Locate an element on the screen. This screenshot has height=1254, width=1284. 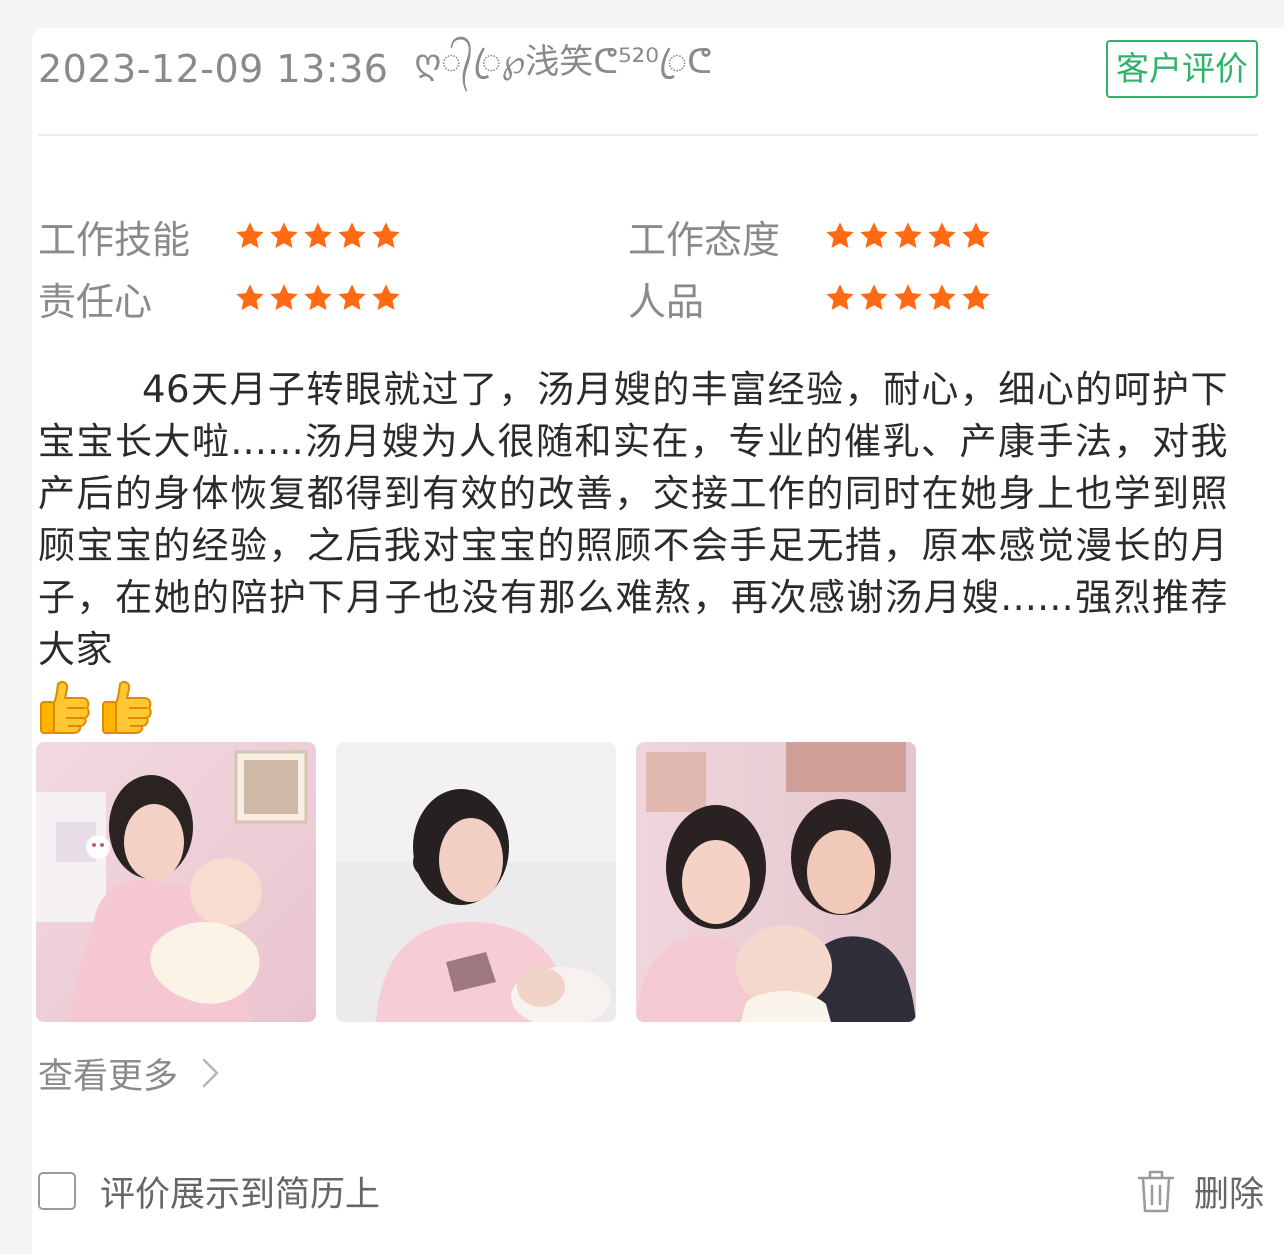
rating-work-attitude: 工作态度 is located at coordinates (810, 236).